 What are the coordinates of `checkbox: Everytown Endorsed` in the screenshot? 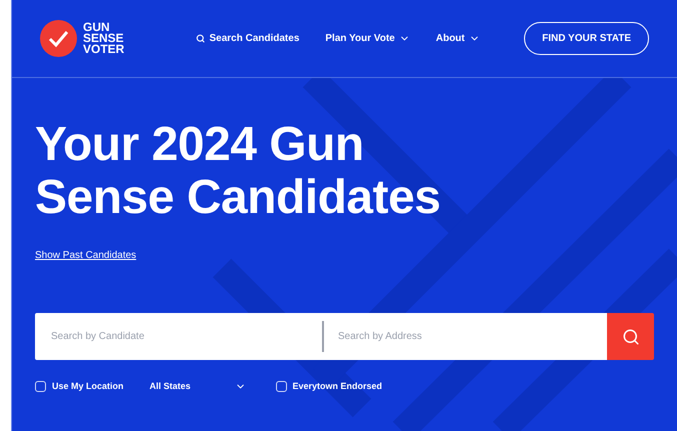 It's located at (329, 387).